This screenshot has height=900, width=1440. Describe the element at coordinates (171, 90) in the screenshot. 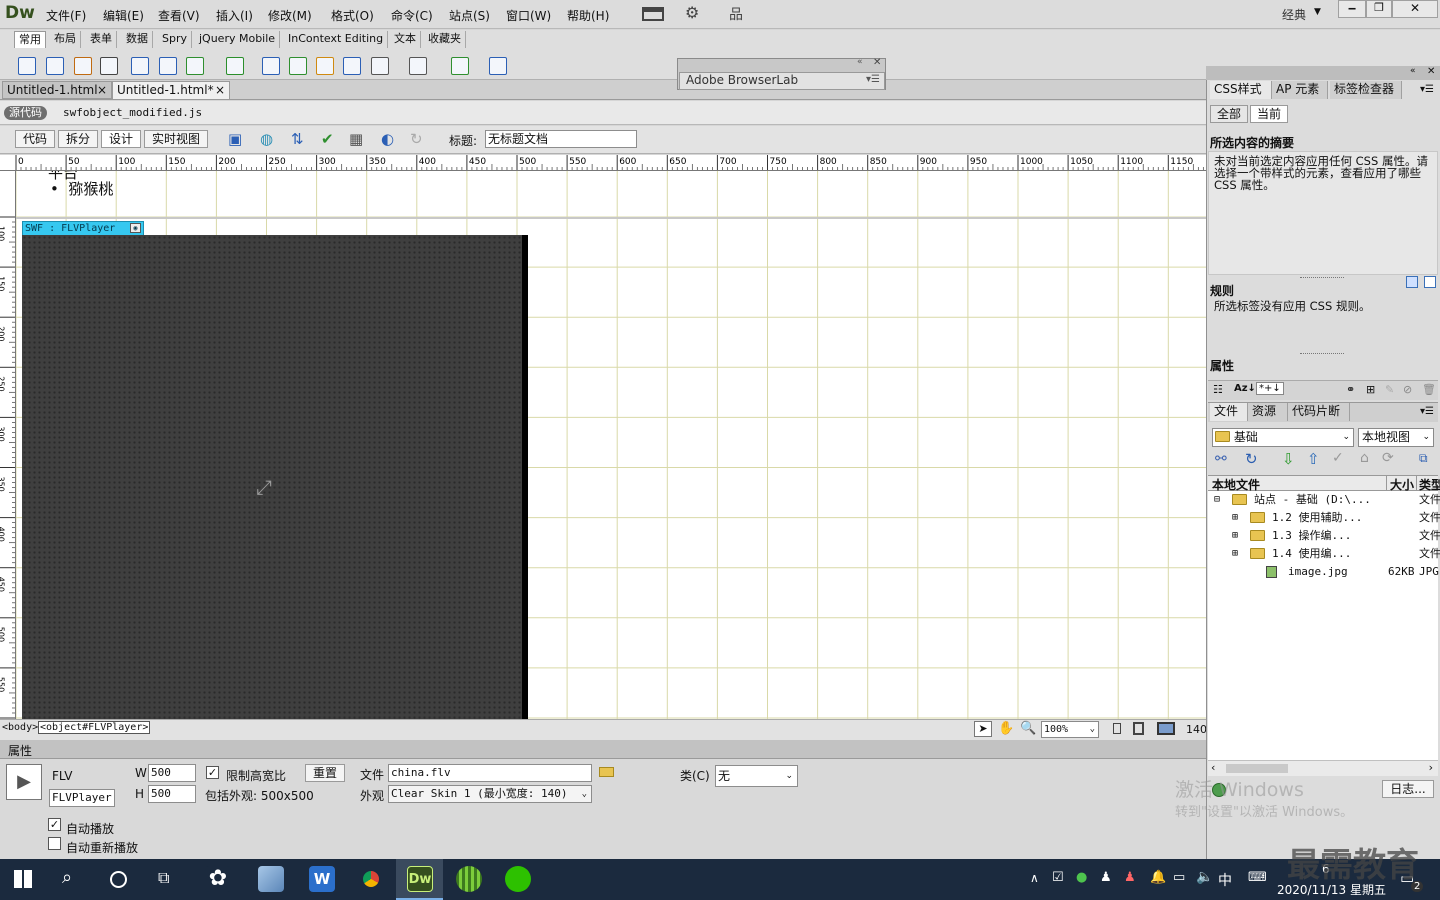

I see `doc-tab-2: Untitled-1.html* ×` at that location.